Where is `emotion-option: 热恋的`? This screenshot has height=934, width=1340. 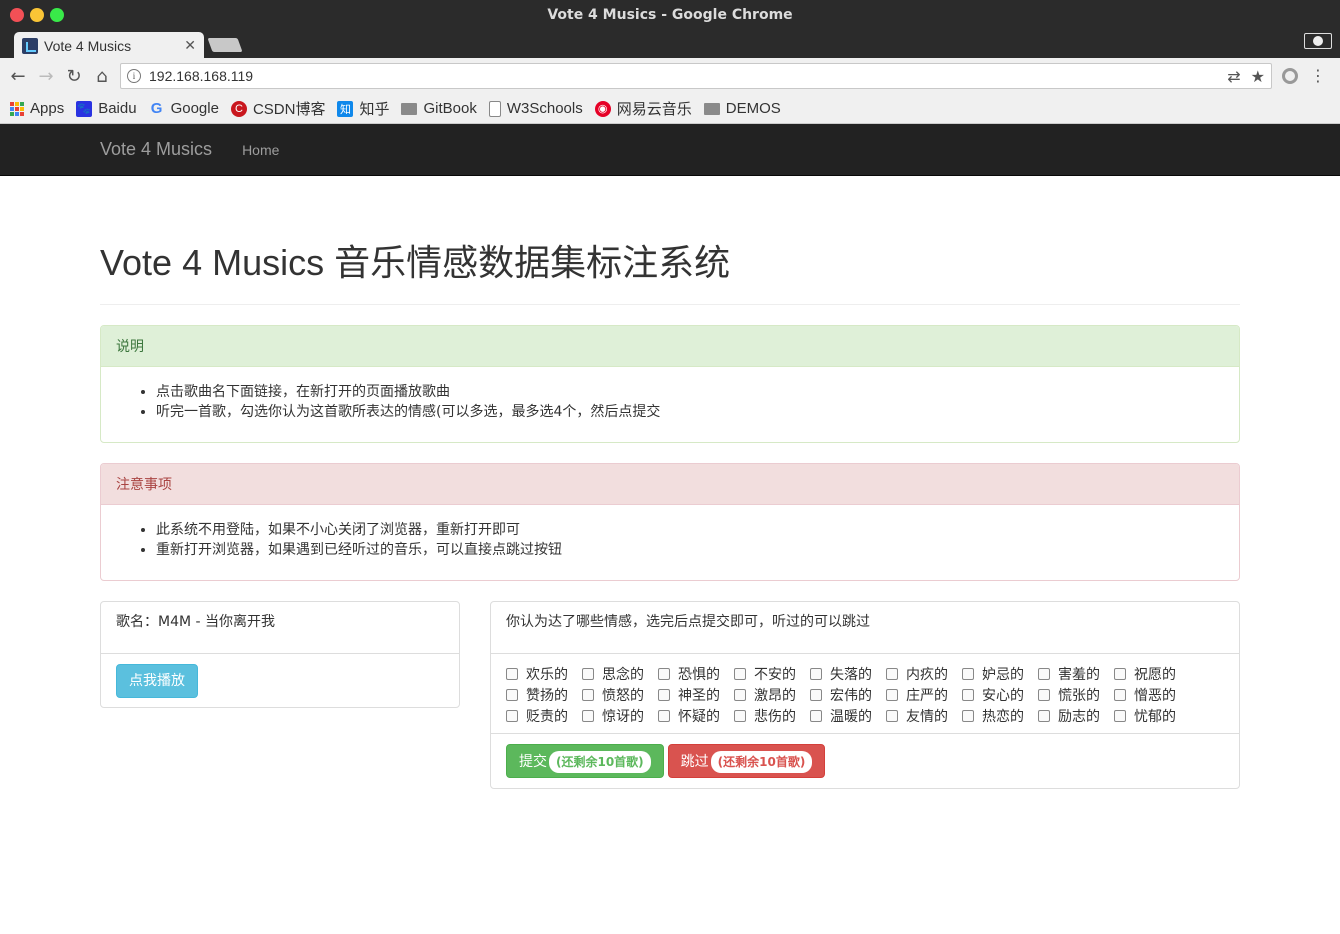
emotion-option: 热恋的 is located at coordinates (1000, 715).